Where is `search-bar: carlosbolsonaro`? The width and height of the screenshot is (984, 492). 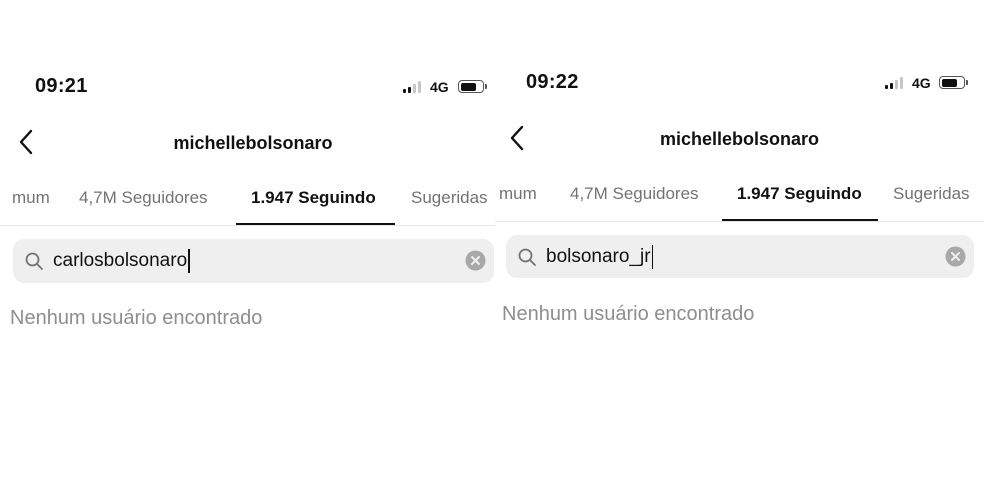 search-bar: carlosbolsonaro is located at coordinates (253, 261).